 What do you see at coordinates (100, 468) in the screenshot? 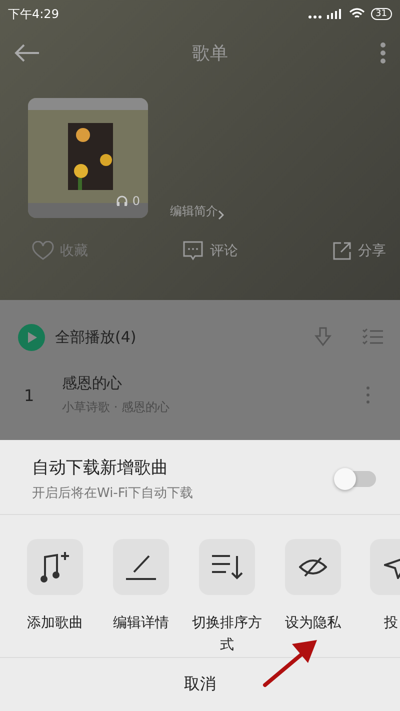
I see `setting-title: 自动下载新增歌曲` at bounding box center [100, 468].